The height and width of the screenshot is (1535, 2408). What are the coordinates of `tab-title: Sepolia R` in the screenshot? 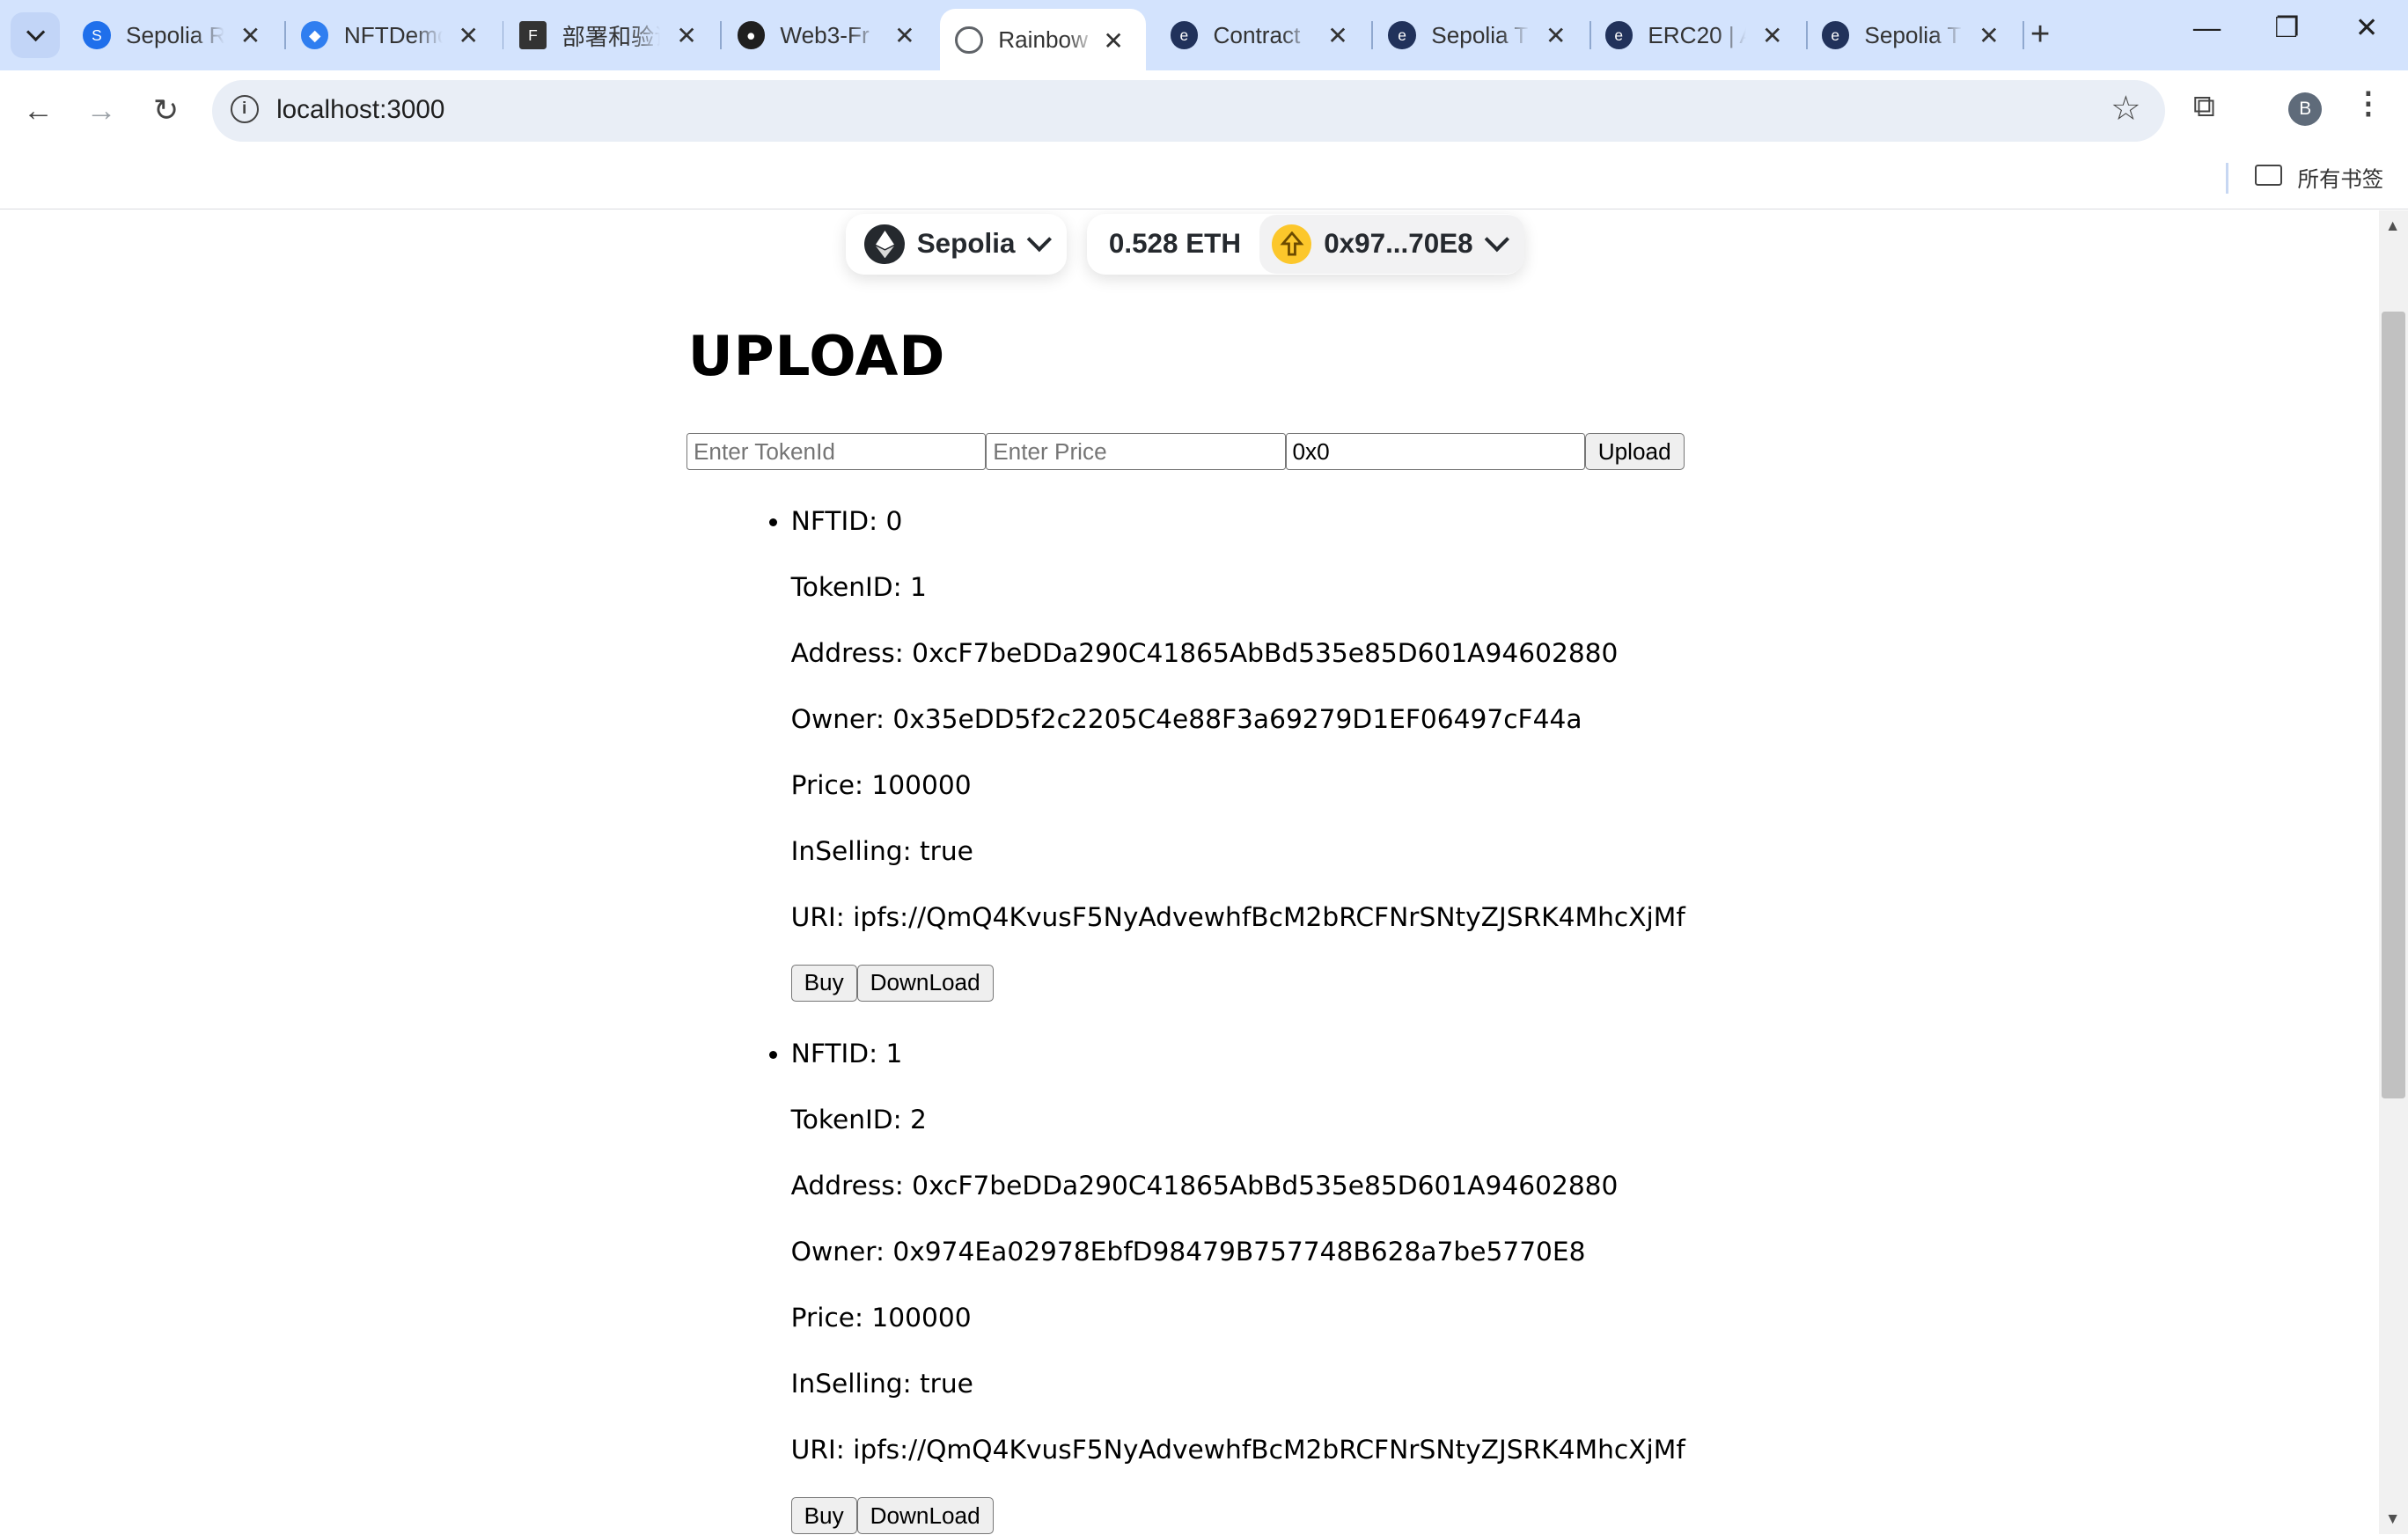 It's located at (175, 34).